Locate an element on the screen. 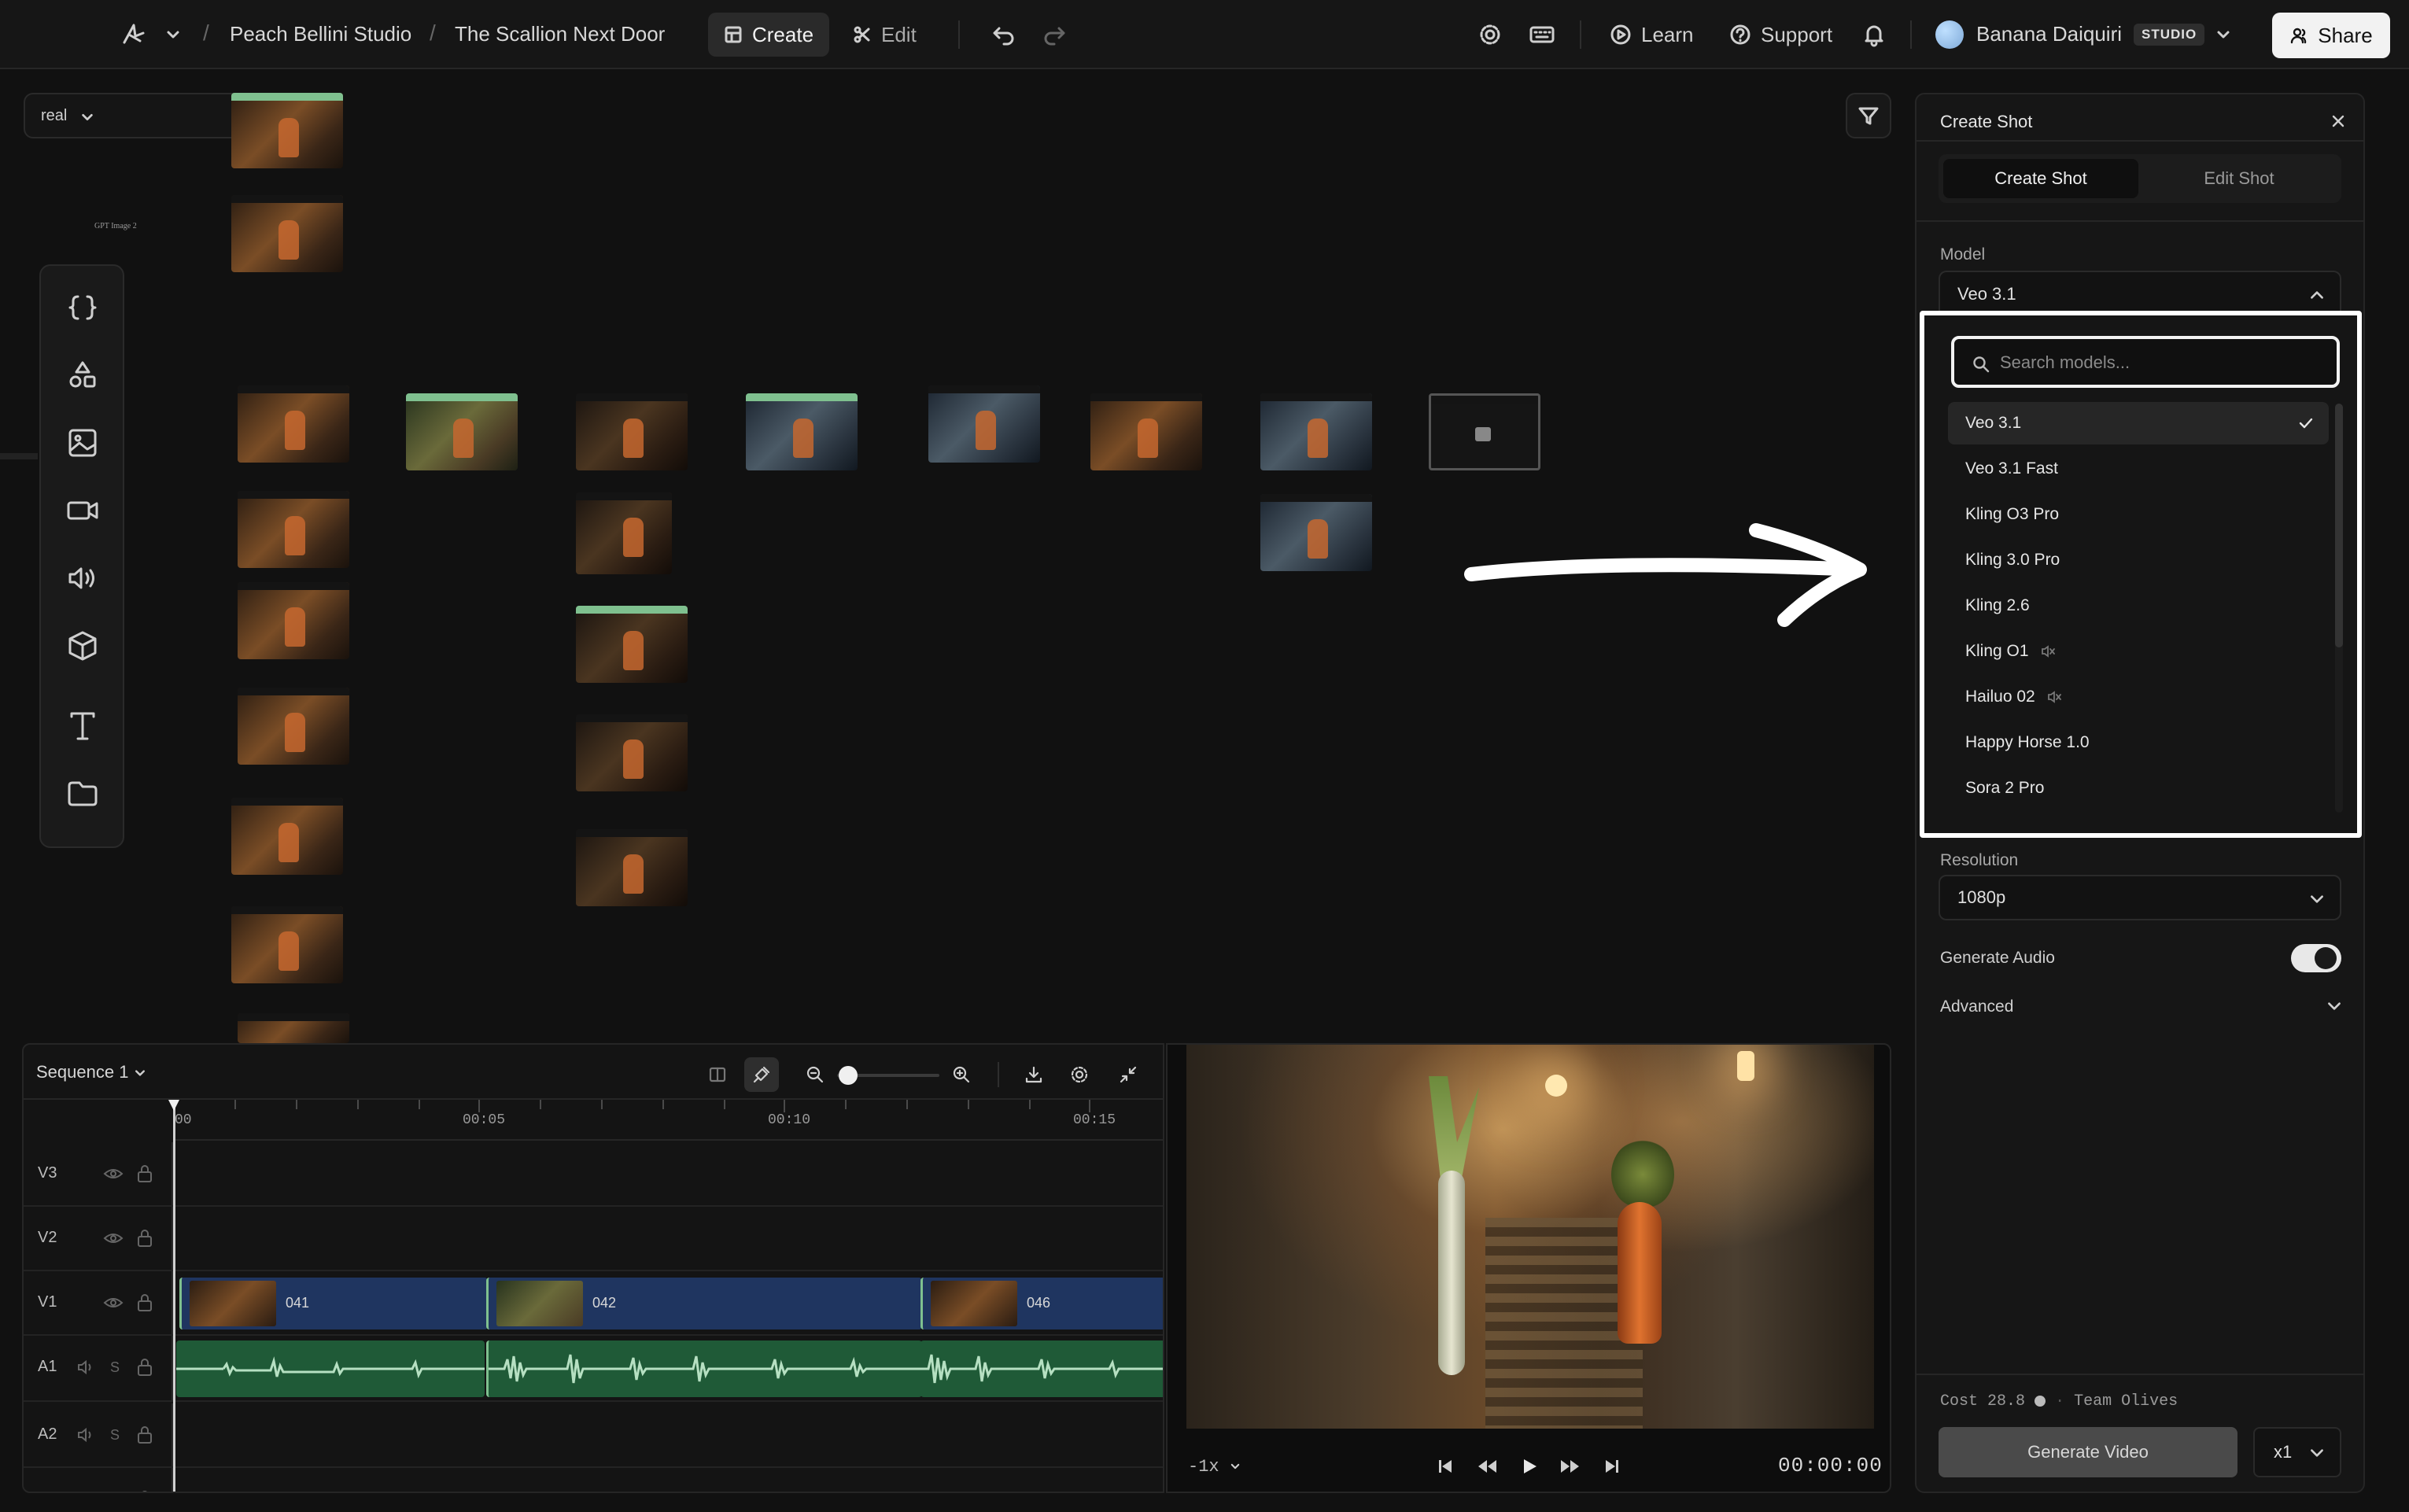 This screenshot has height=1512, width=2409. undo-icon is located at coordinates (1004, 34).